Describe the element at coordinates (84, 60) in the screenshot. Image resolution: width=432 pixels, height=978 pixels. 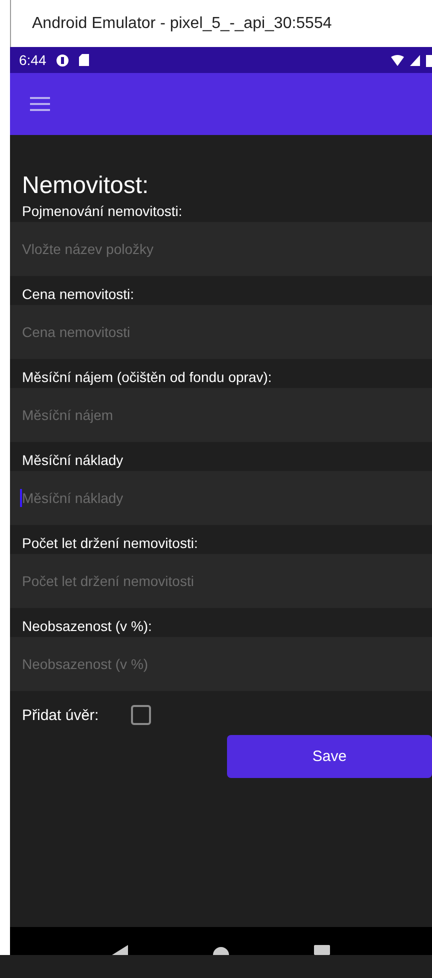
I see `sd-card-icon` at that location.